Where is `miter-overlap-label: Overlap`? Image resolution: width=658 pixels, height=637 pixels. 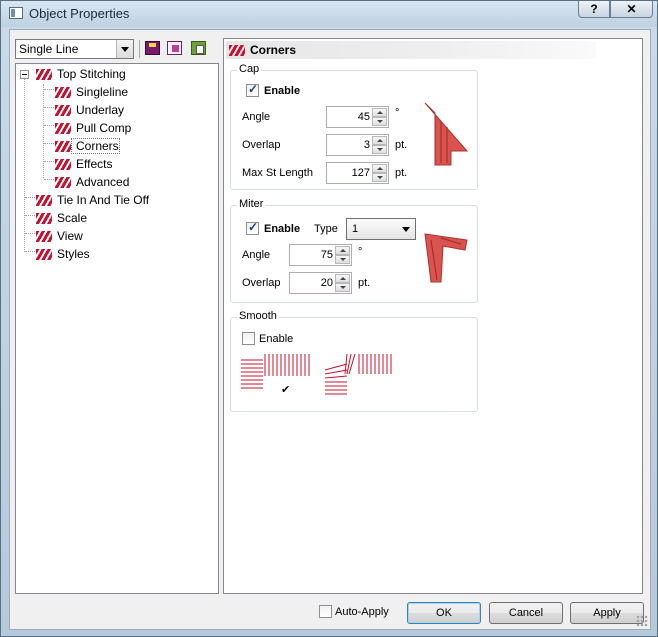 miter-overlap-label: Overlap is located at coordinates (261, 283).